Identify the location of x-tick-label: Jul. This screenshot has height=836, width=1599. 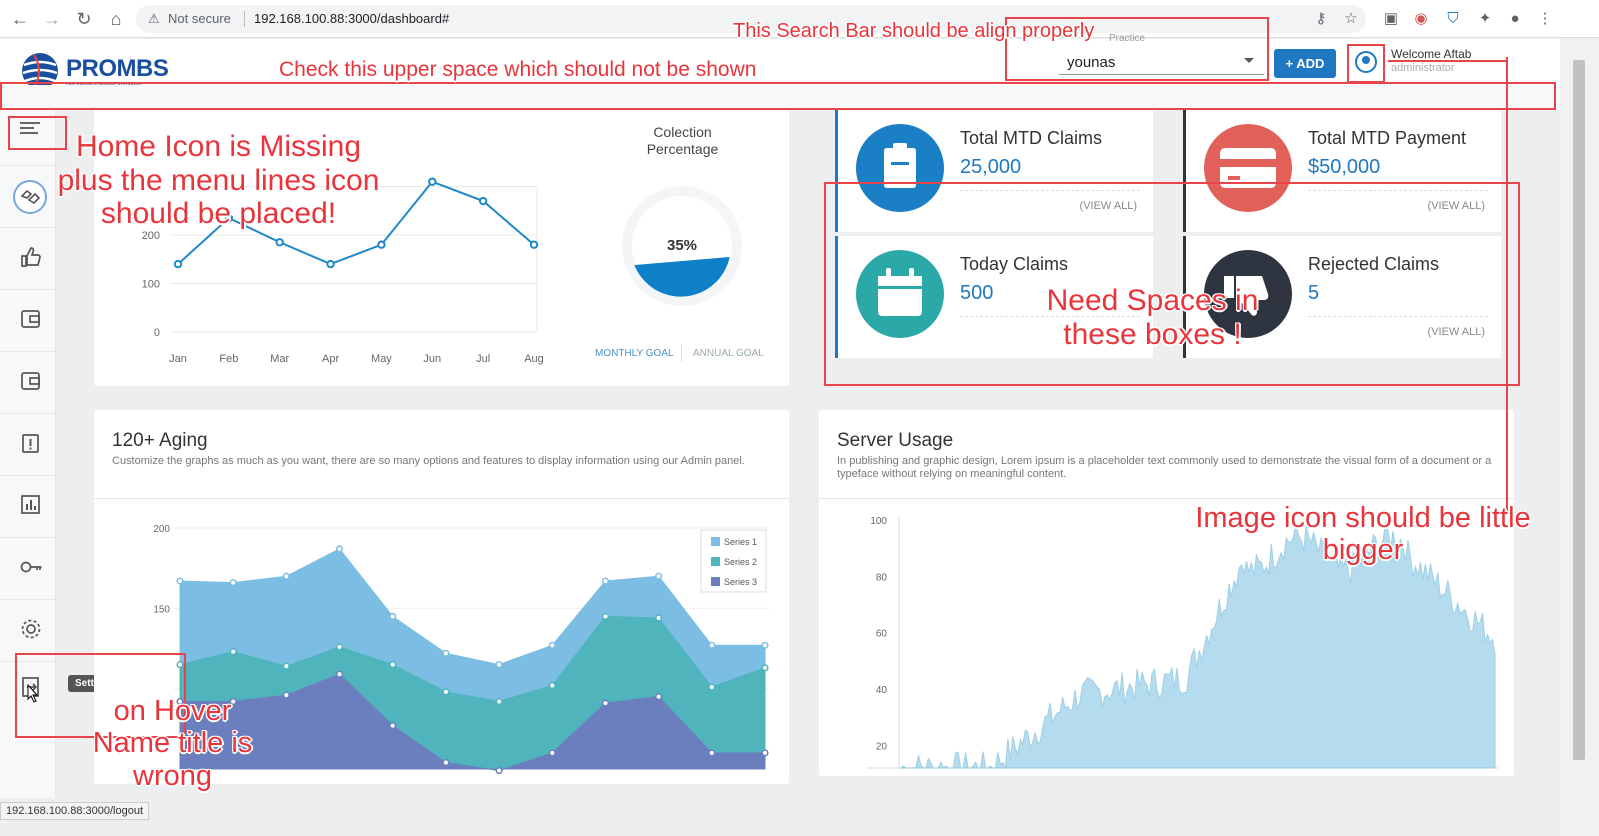
(483, 359).